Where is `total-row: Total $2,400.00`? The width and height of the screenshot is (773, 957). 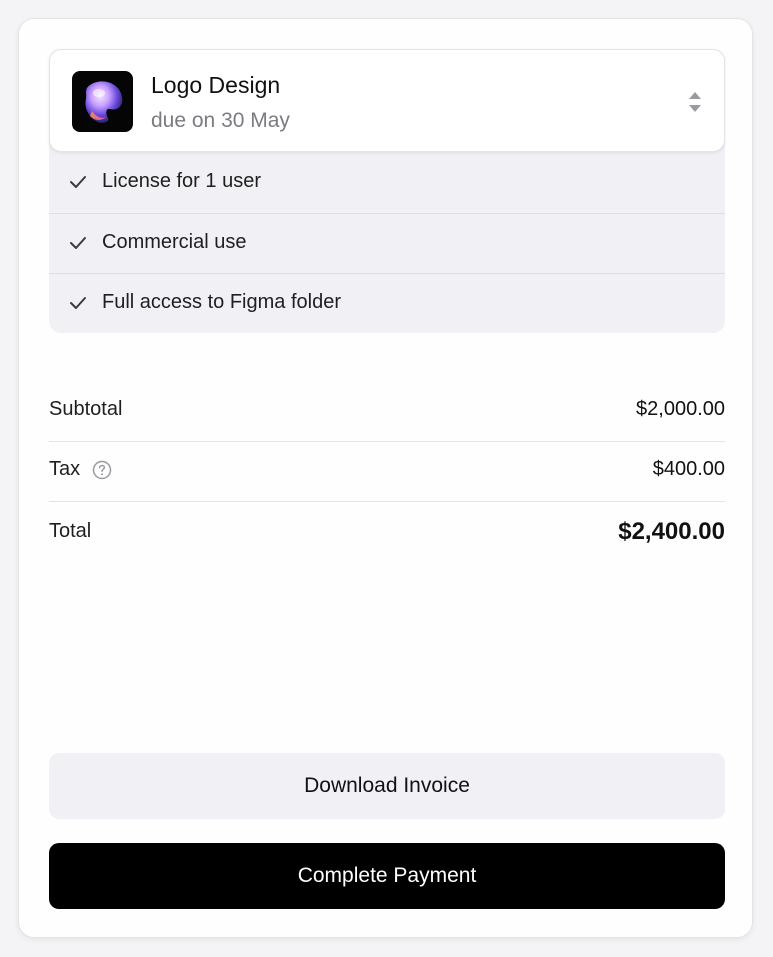
total-row: Total $2,400.00 is located at coordinates (387, 533).